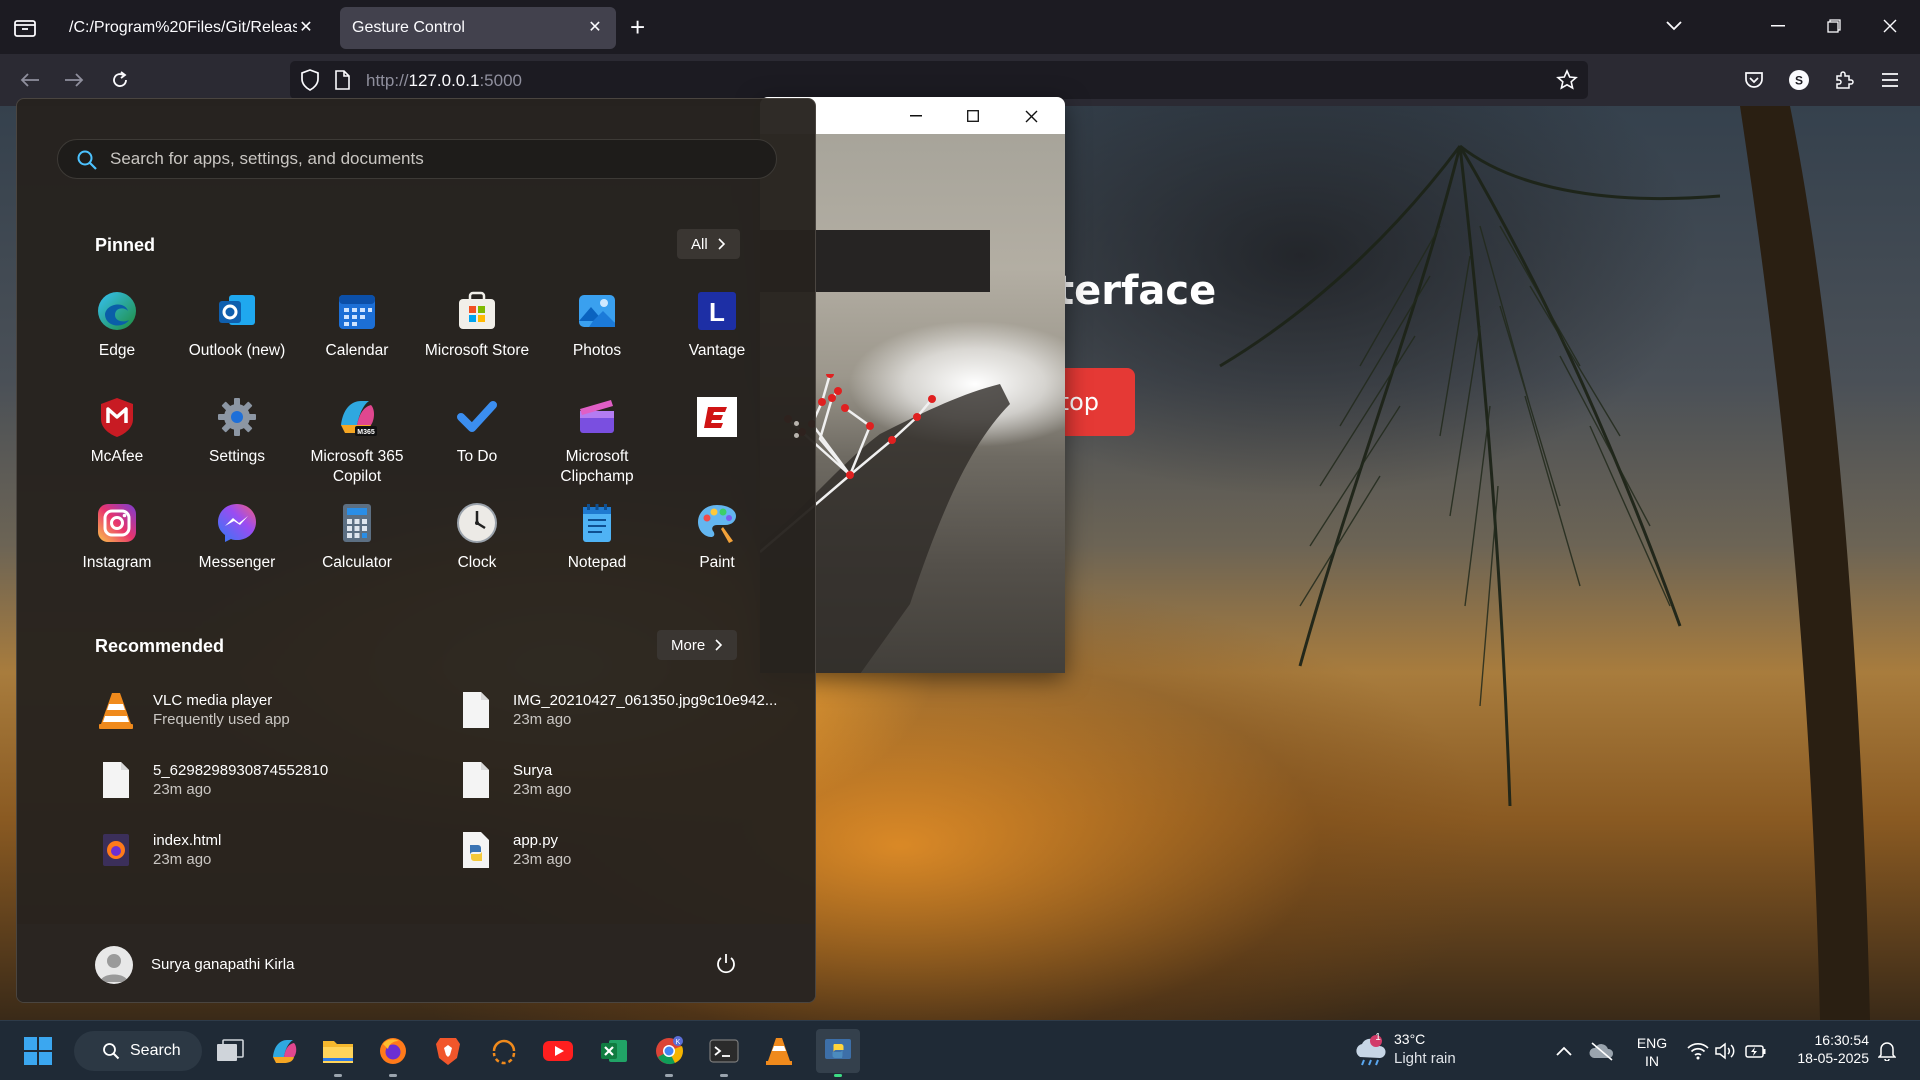 The width and height of the screenshot is (1920, 1080). I want to click on task-view-icon, so click(230, 1051).